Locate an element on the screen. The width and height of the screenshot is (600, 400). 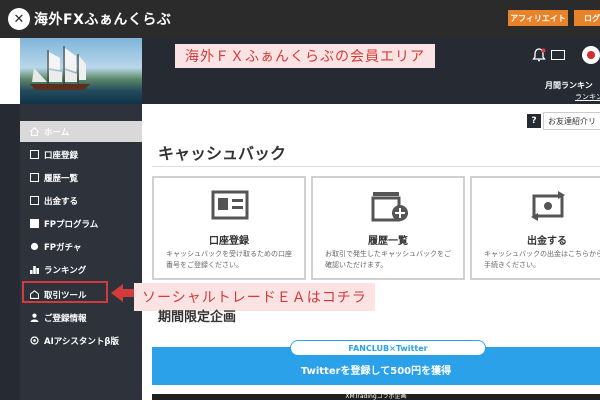
sidebar-item-fp-program: FPプログラム is located at coordinates (81, 223).